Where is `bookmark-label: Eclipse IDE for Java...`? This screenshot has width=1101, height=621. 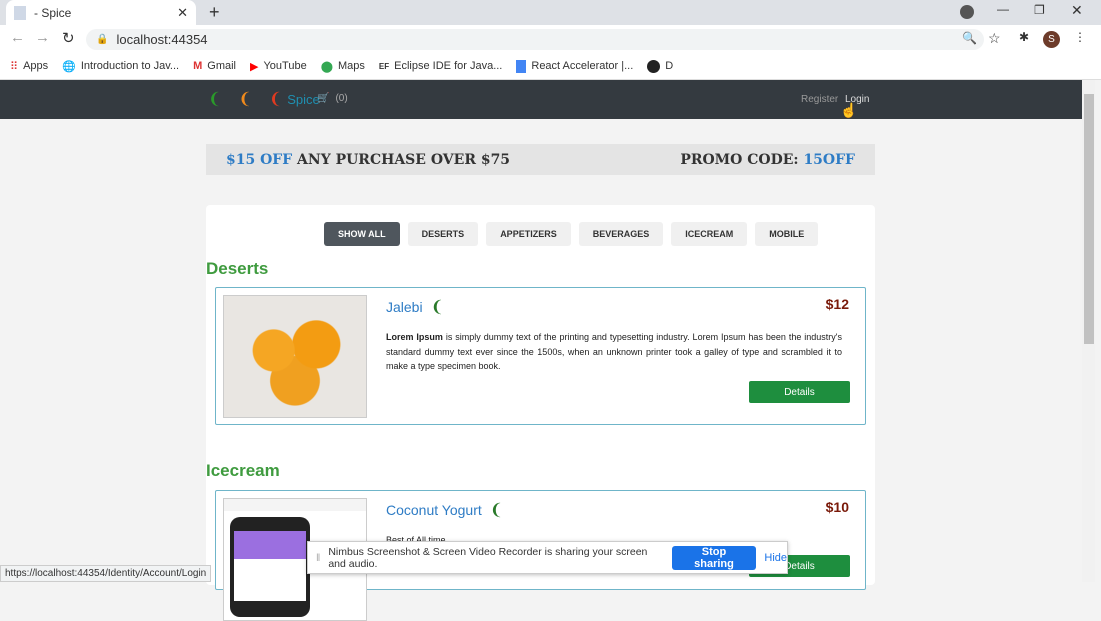 bookmark-label: Eclipse IDE for Java... is located at coordinates (448, 66).